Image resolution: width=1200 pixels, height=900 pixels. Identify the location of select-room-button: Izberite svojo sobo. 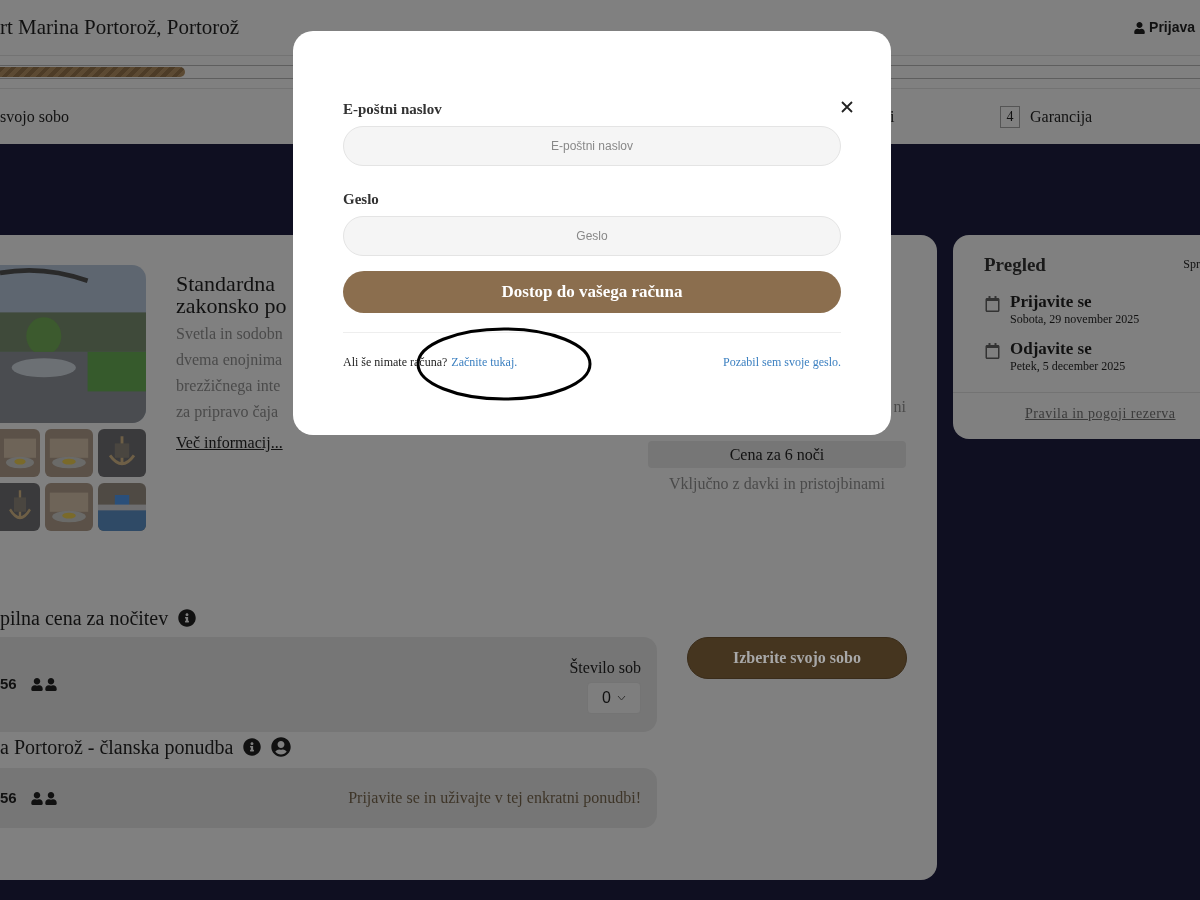
(797, 658).